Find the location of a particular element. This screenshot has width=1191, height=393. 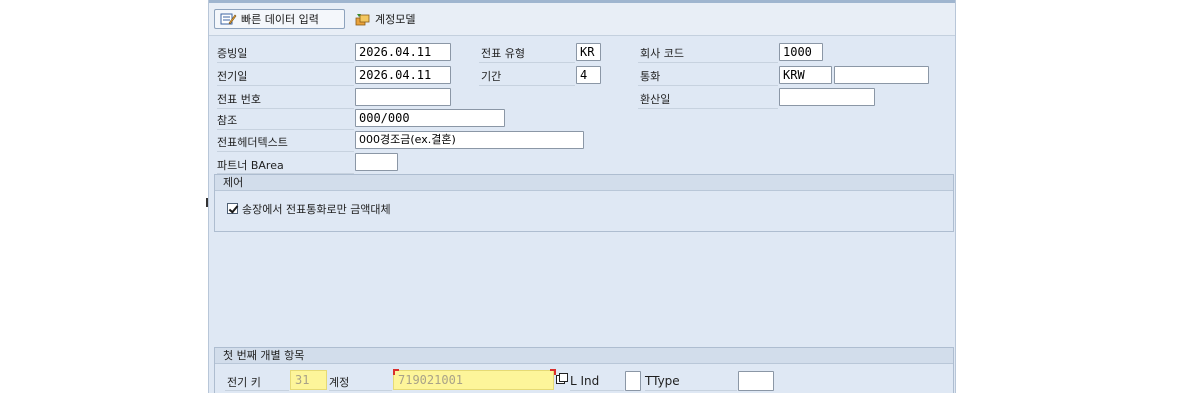

account-model-label: 계정모델 is located at coordinates (395, 19).